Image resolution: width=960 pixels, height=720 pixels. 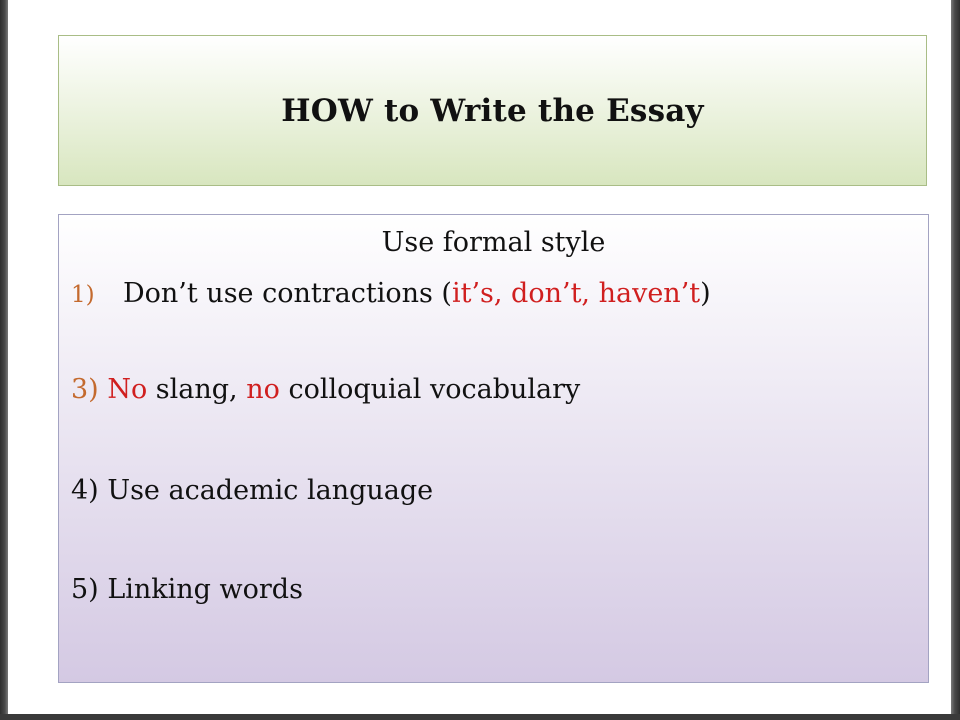 I want to click on list-item-4: 4) Use academic language, so click(x=505, y=491).